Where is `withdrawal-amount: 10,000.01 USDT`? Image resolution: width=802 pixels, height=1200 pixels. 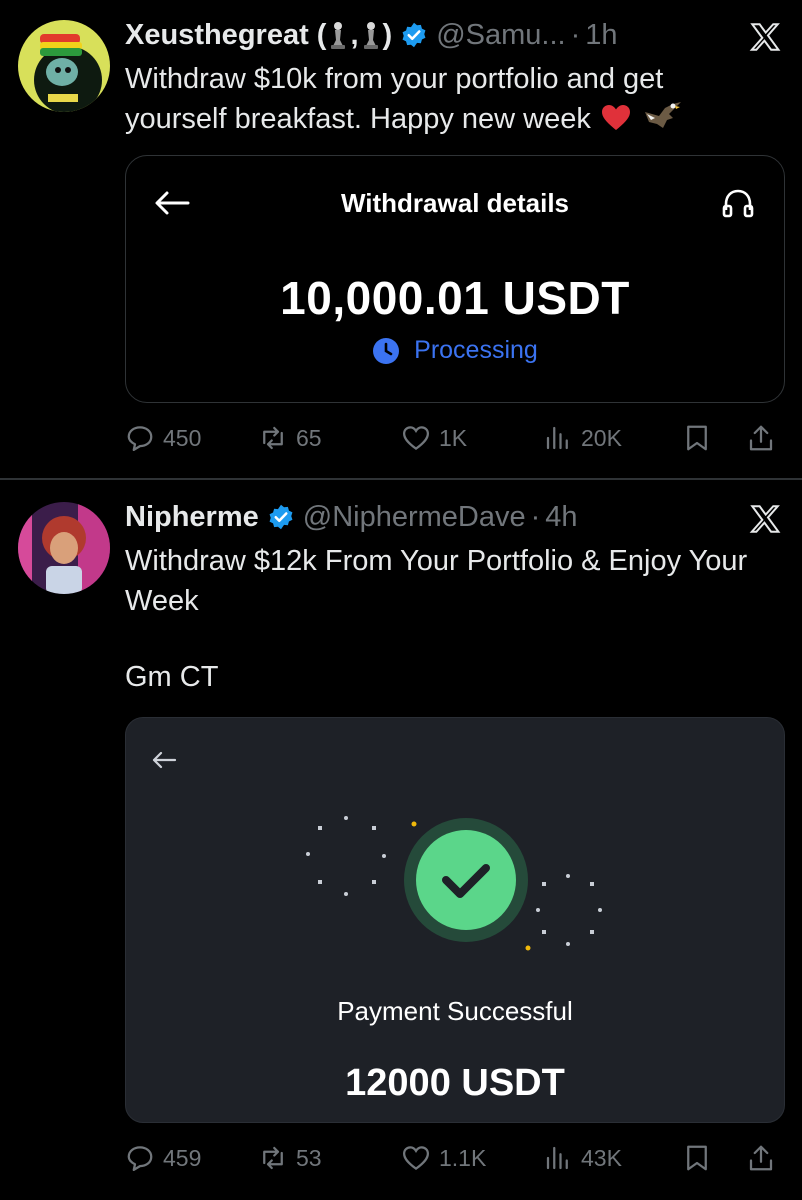 withdrawal-amount: 10,000.01 USDT is located at coordinates (455, 298).